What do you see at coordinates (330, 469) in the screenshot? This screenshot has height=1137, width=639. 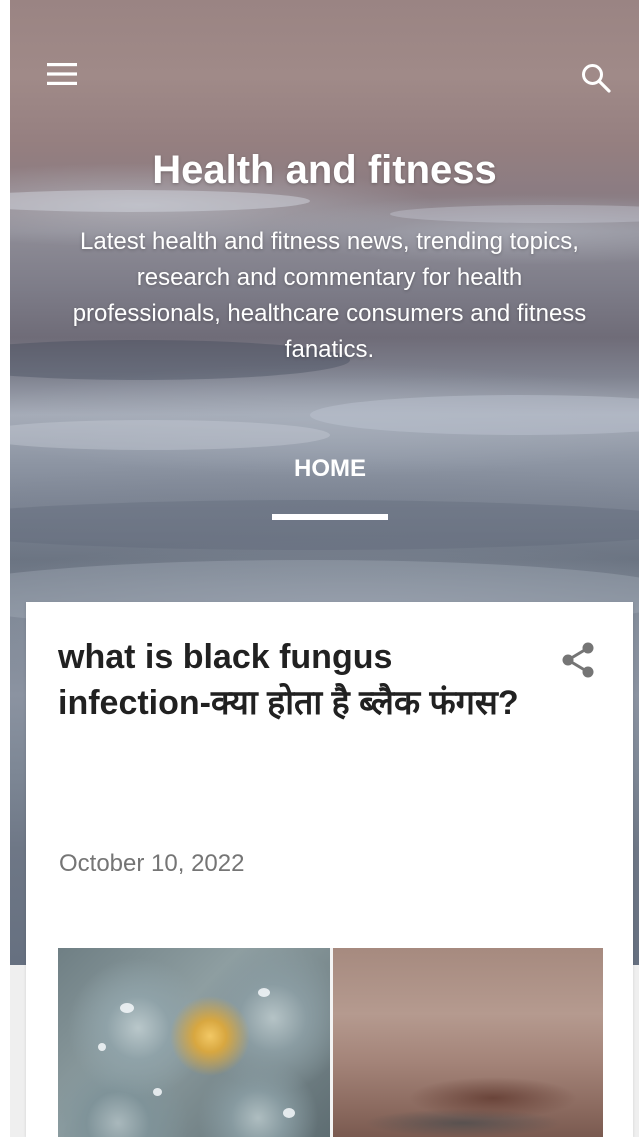 I see `nav-tab-home: HOME` at bounding box center [330, 469].